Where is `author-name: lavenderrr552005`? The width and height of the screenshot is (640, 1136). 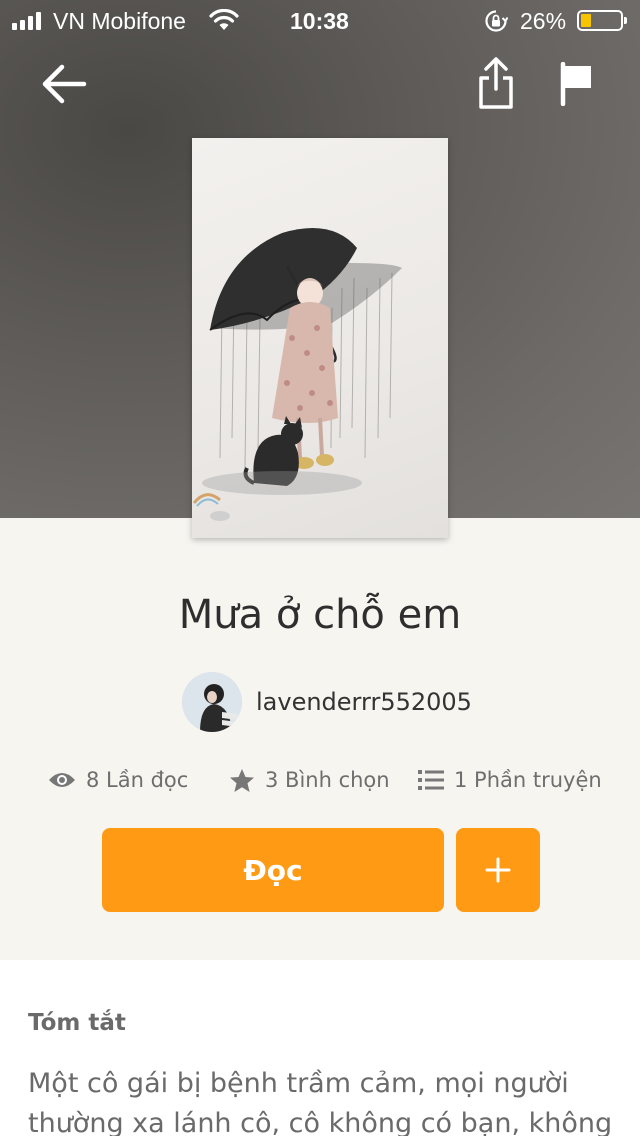 author-name: lavenderrr552005 is located at coordinates (364, 702).